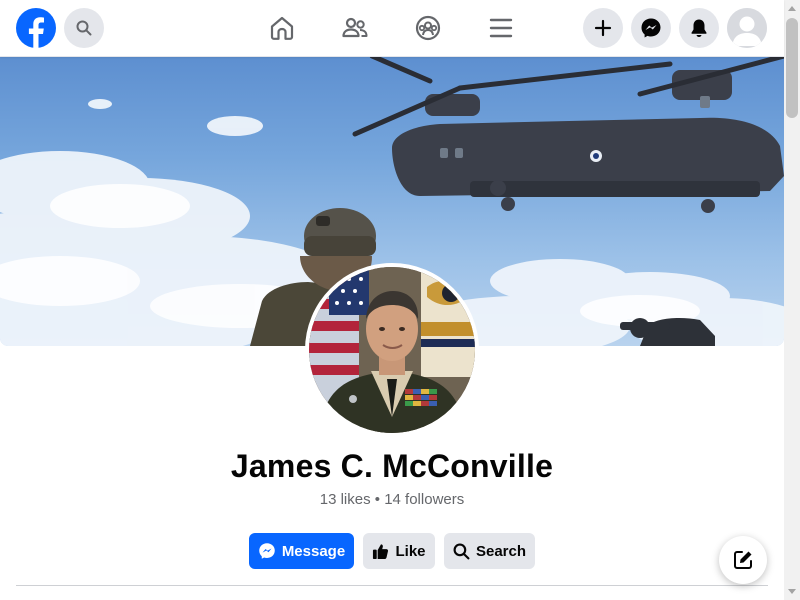 The image size is (800, 600). Describe the element at coordinates (282, 28) in the screenshot. I see `home-icon` at that location.